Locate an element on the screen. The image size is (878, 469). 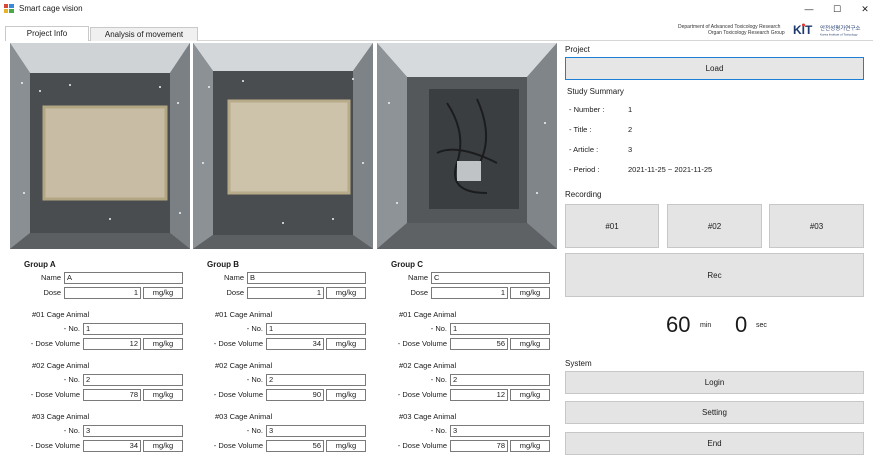
group-title: Group B is located at coordinates (223, 264).